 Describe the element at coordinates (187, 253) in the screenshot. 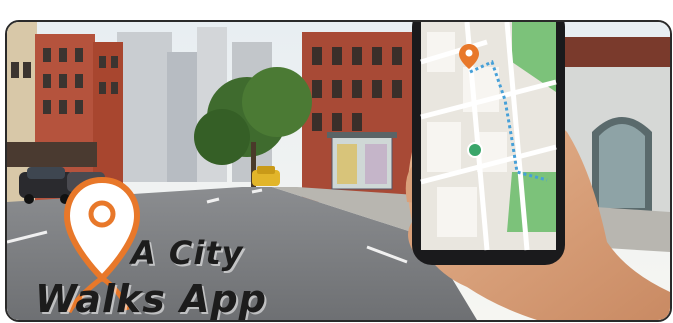

I see `title-line-1: A City` at that location.